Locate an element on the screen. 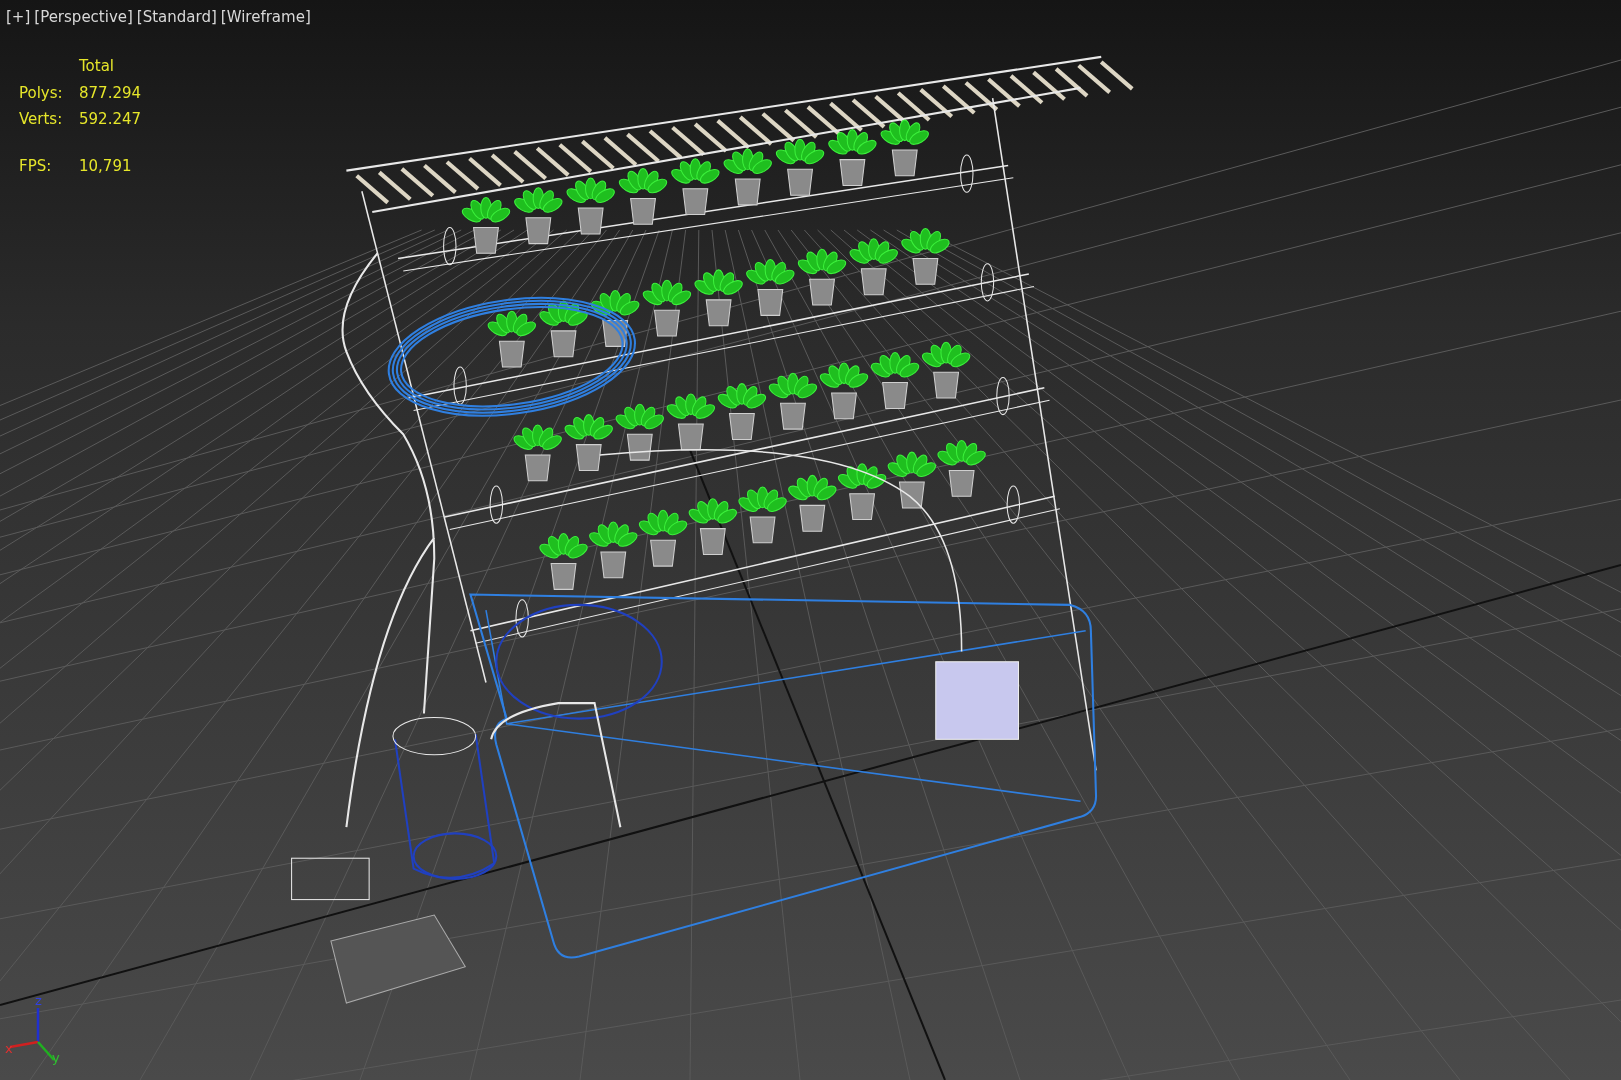  stat-label: Verts: is located at coordinates (41, 119).